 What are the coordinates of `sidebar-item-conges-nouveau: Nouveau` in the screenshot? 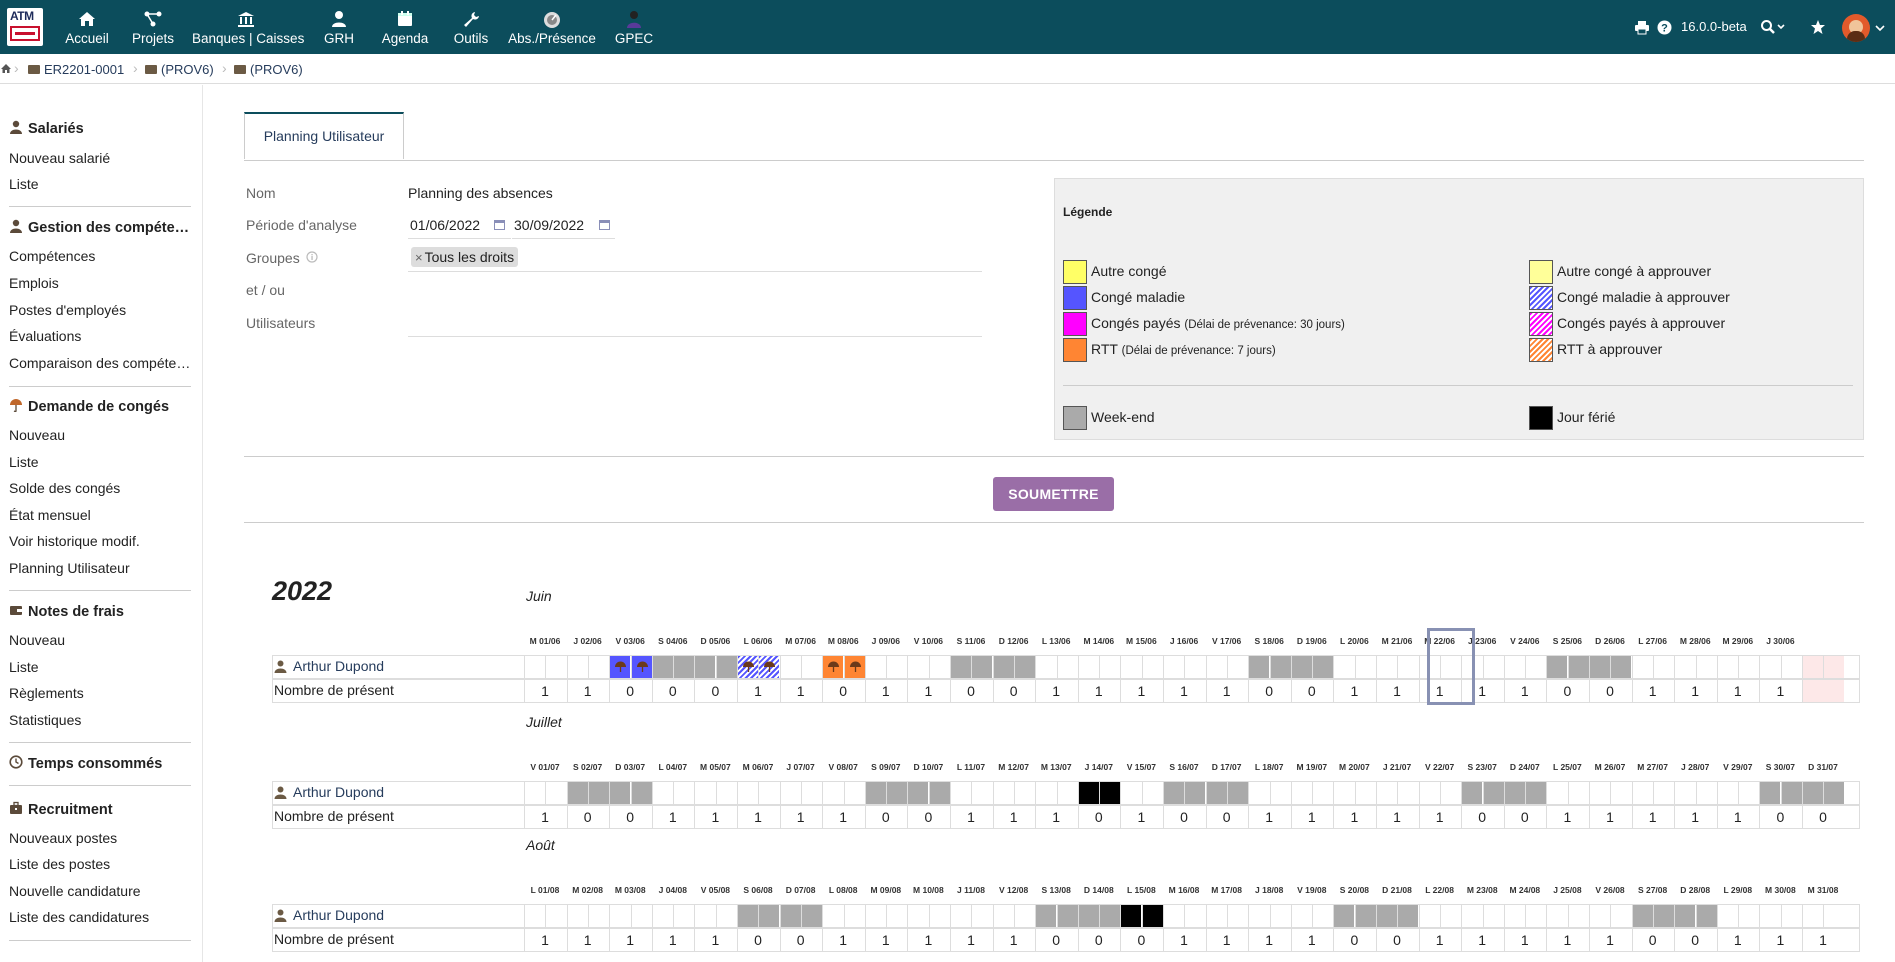 It's located at (102, 435).